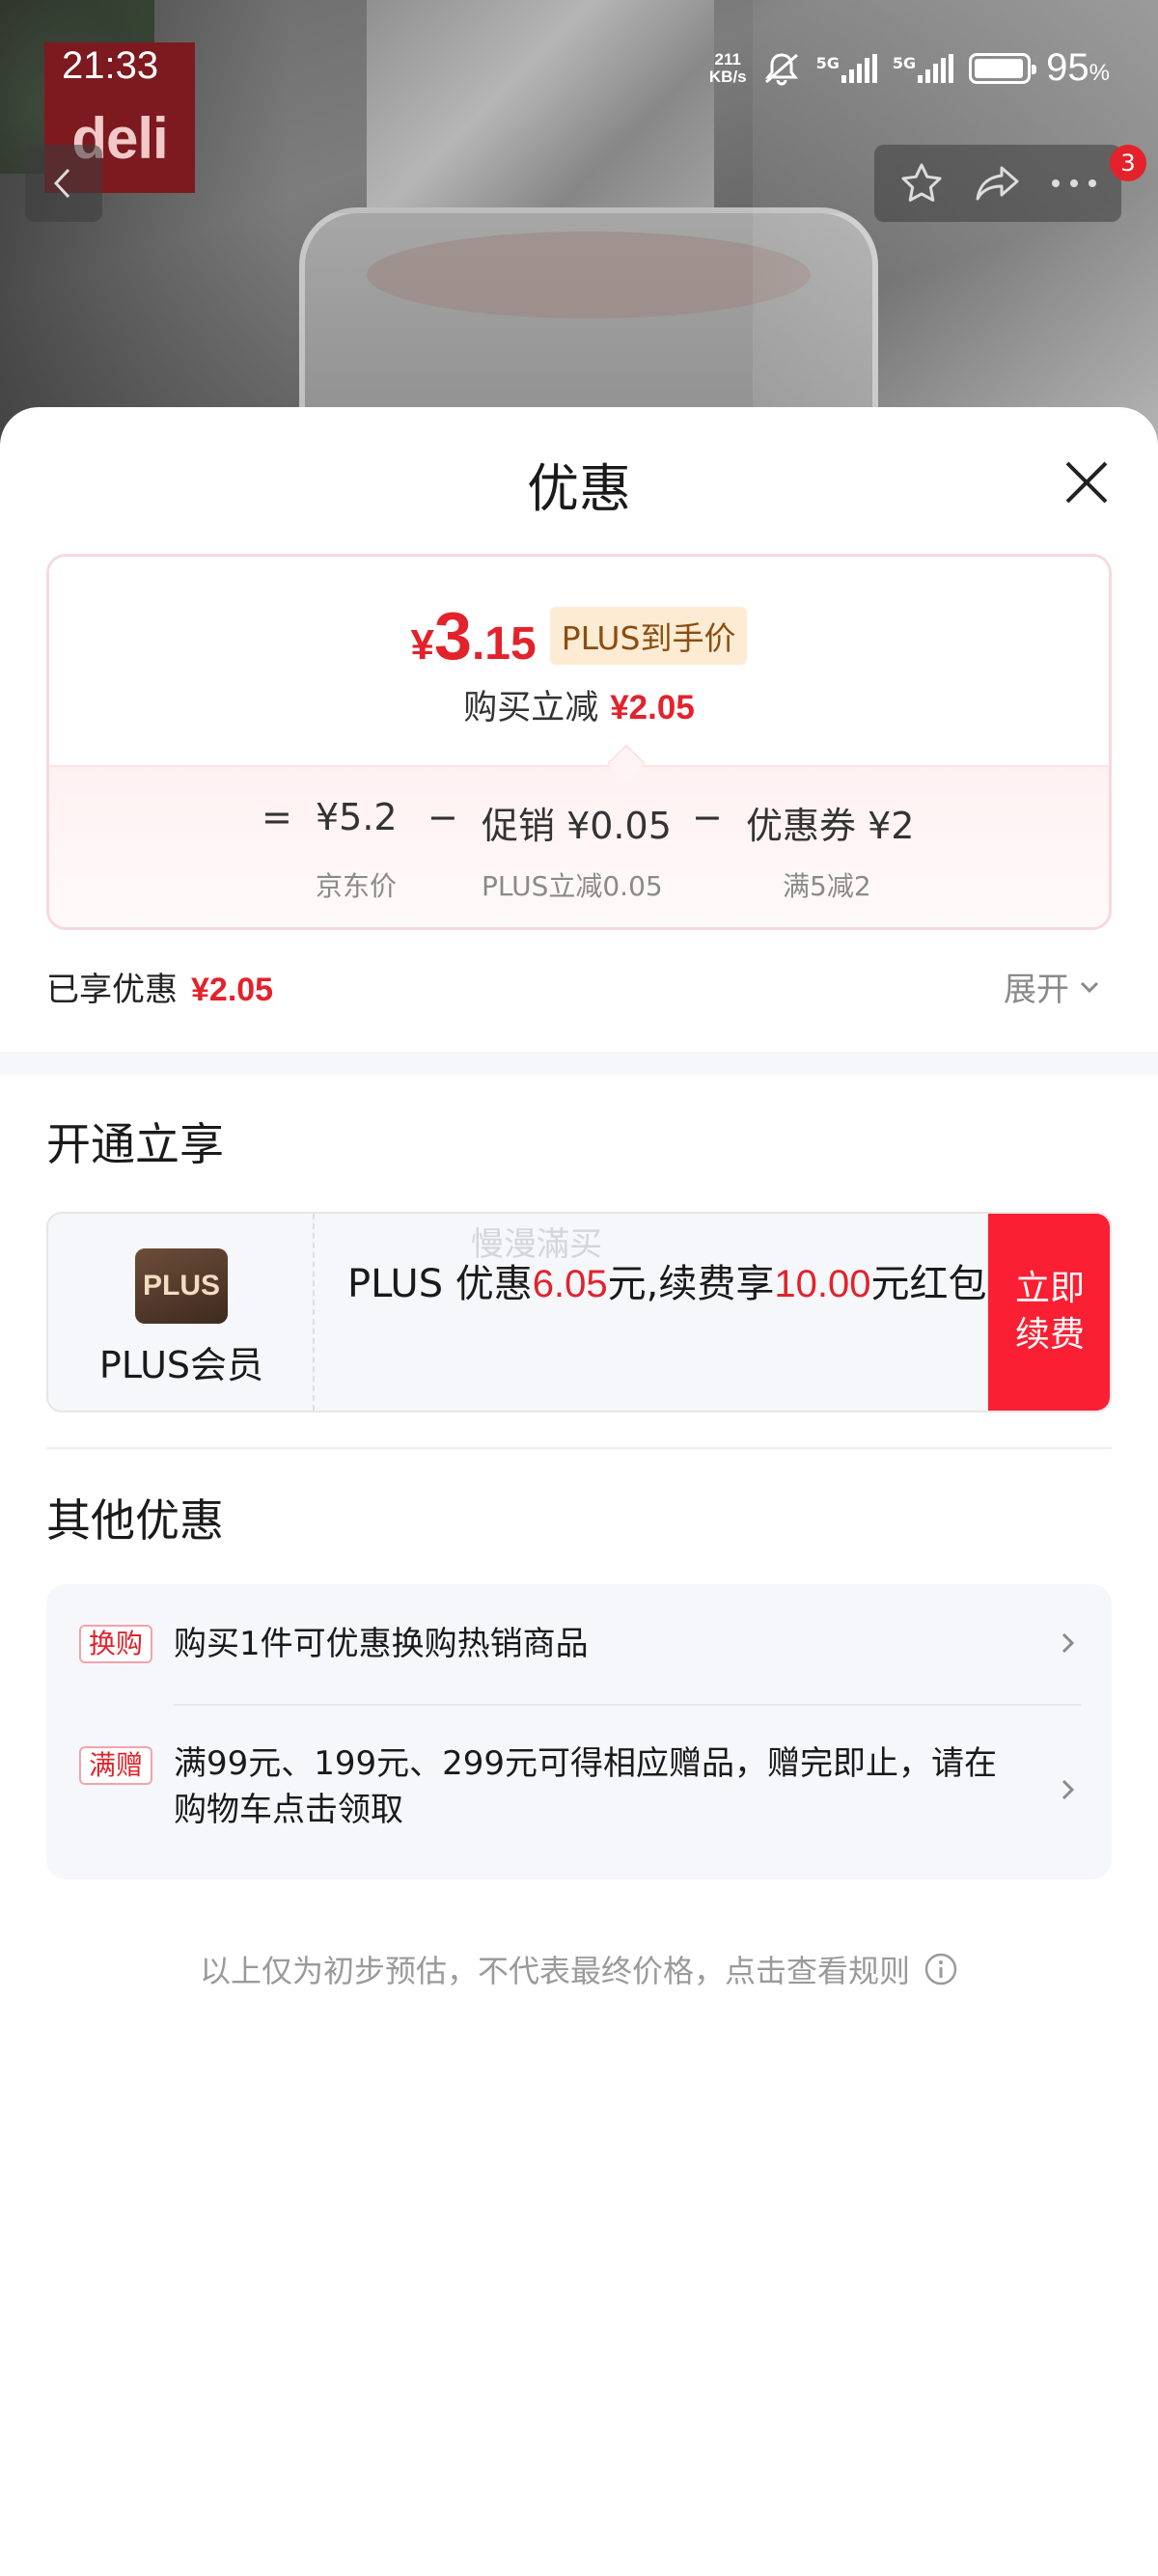 The height and width of the screenshot is (2576, 1158). I want to click on instant-saving: 购买立减 ¥2.05, so click(579, 704).